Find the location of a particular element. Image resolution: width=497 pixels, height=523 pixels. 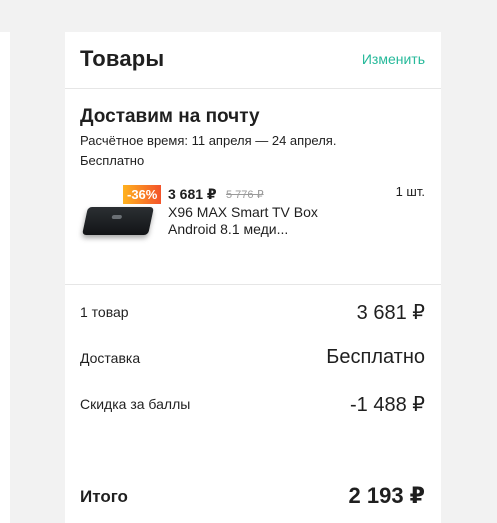

delivery-label: Доставка is located at coordinates (110, 358).